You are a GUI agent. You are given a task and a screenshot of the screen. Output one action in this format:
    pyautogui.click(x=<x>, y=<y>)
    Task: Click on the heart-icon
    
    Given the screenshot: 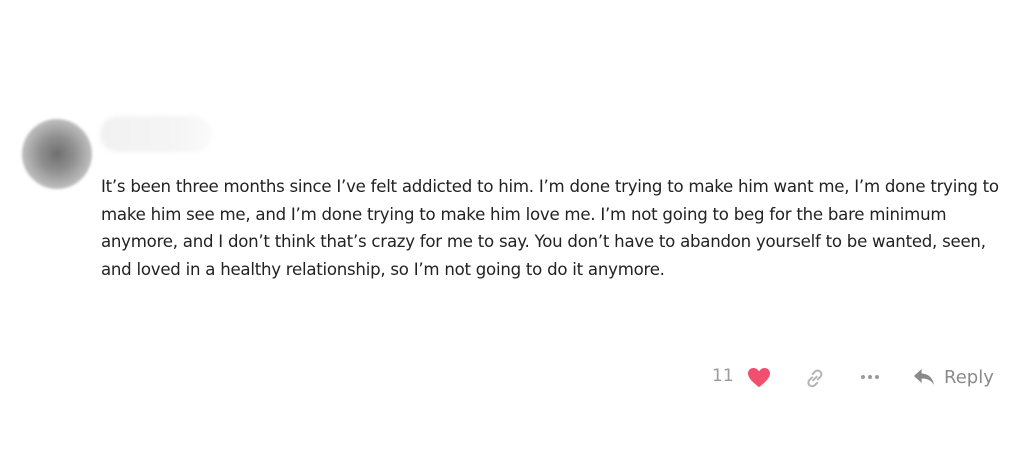 What is the action you would take?
    pyautogui.click(x=759, y=377)
    